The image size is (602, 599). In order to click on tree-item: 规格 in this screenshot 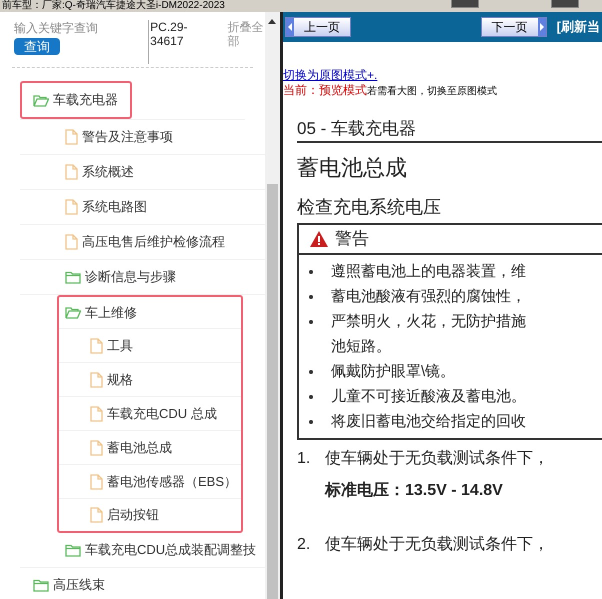, I will do `click(150, 380)`.